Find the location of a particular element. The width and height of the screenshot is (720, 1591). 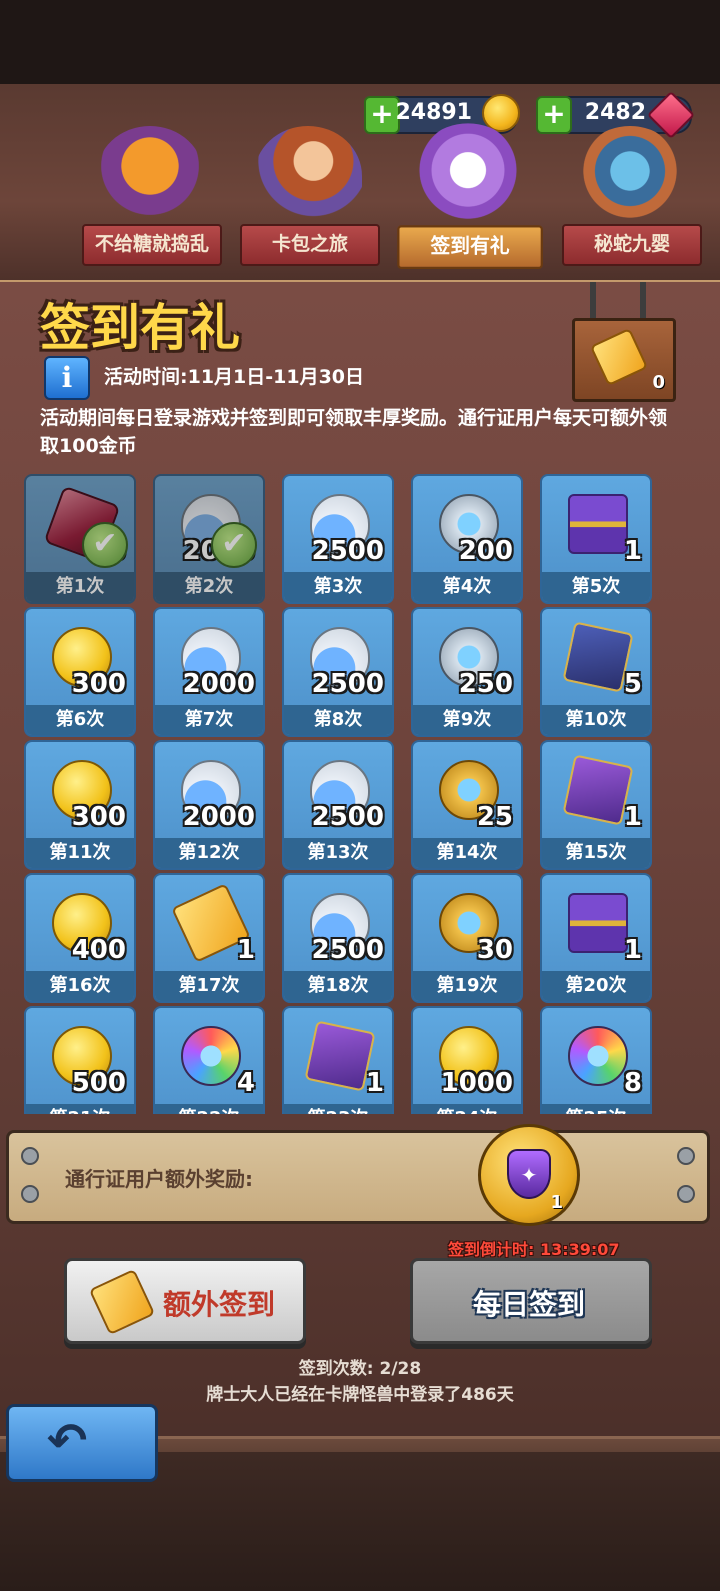

tab-trick-or-treat: 不给糖就捣乱 is located at coordinates (152, 192).